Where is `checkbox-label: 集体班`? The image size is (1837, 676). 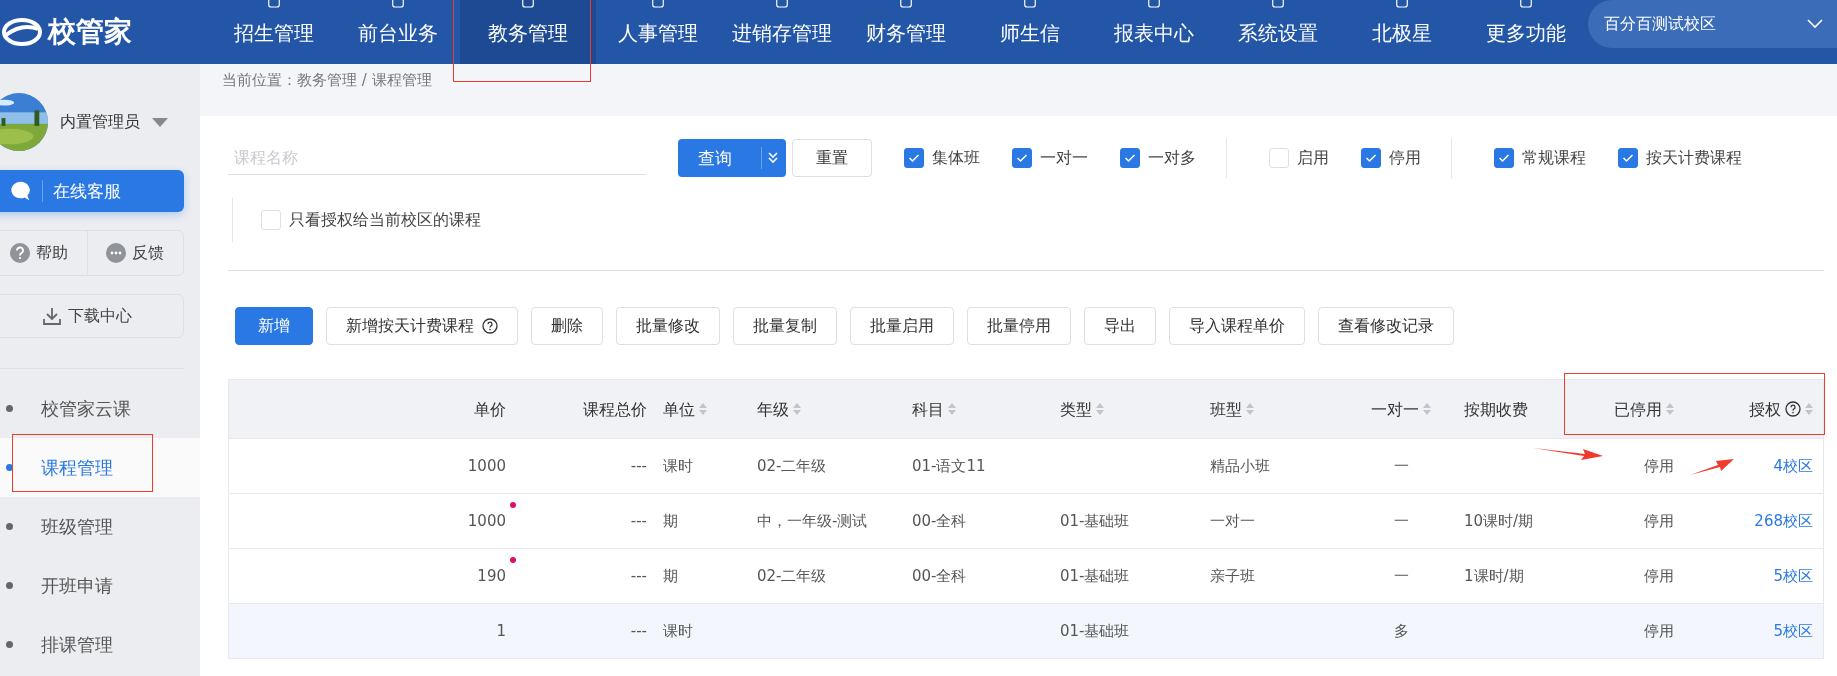
checkbox-label: 集体班 is located at coordinates (956, 158).